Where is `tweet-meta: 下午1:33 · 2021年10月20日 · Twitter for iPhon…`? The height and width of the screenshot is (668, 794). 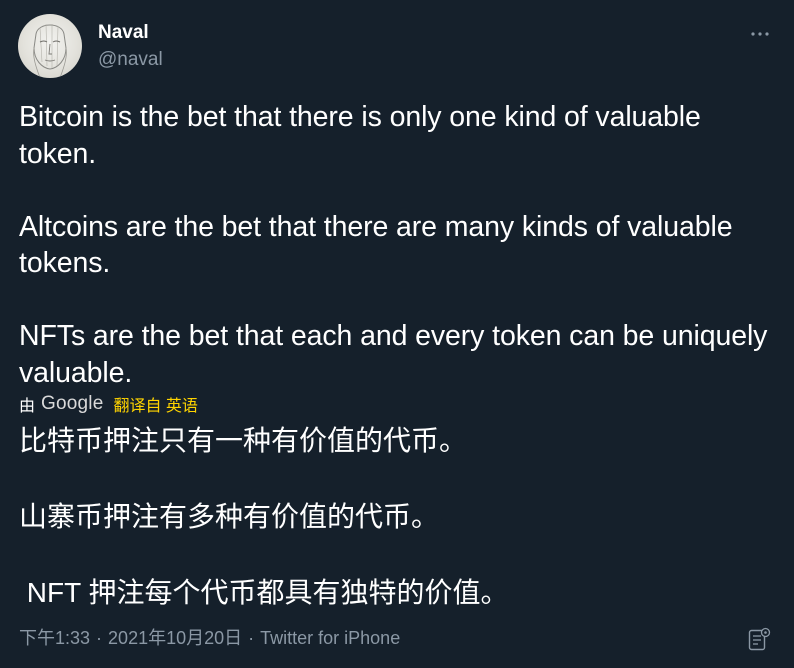
tweet-meta: 下午1:33 · 2021年10月20日 · Twitter for iPhon… is located at coordinates (209, 638).